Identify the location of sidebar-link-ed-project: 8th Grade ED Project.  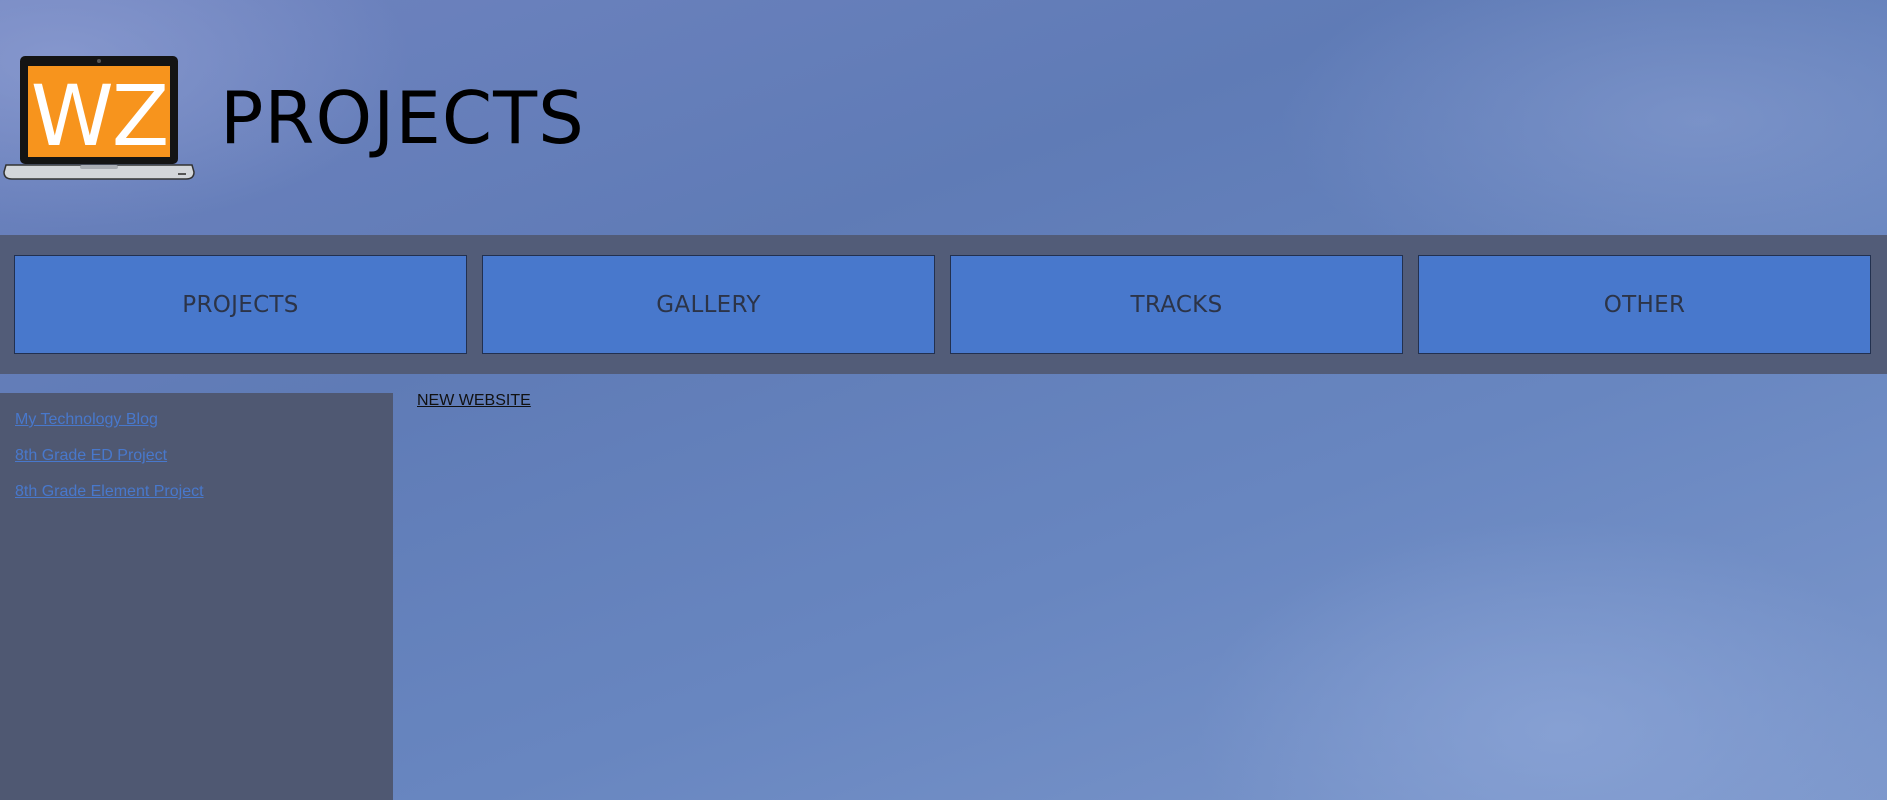
(91, 455).